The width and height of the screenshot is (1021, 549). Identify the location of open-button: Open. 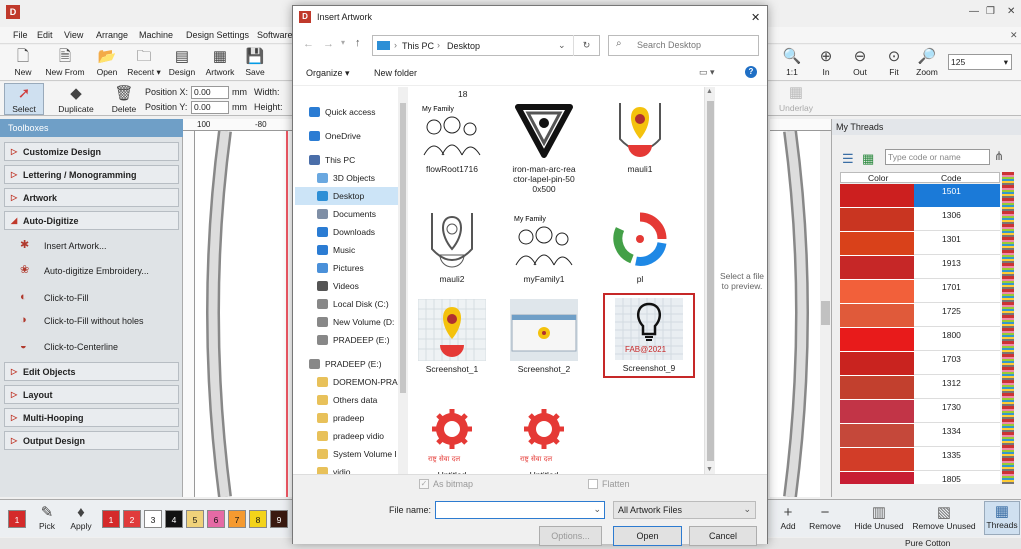
(647, 536).